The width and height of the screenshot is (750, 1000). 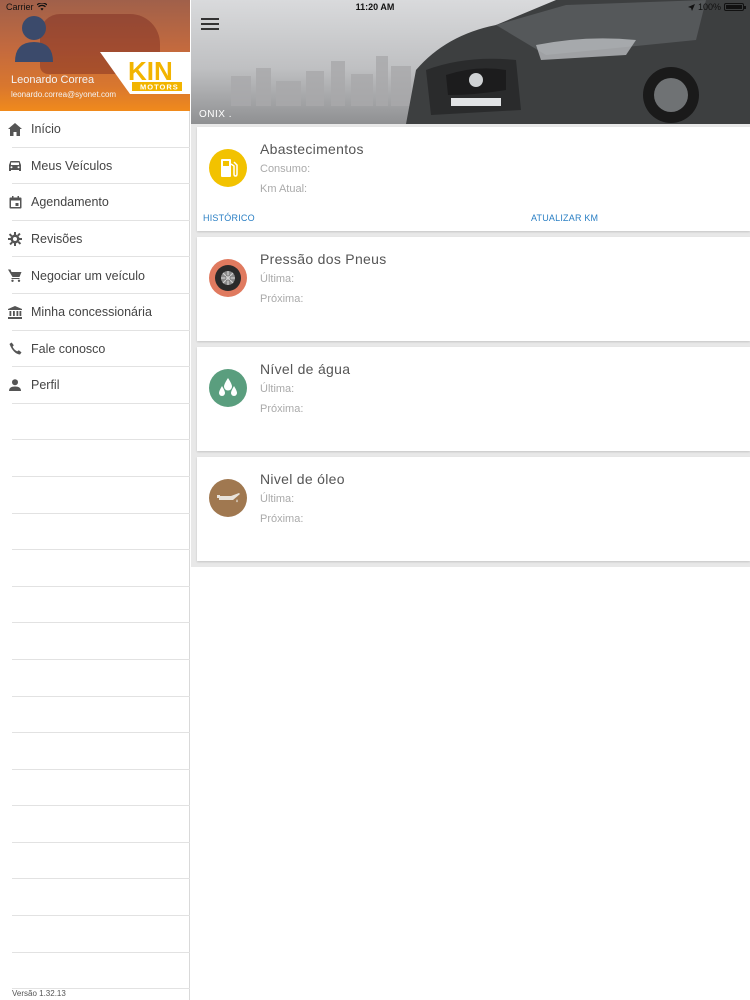 I want to click on card-title: Nível de água, so click(x=305, y=369).